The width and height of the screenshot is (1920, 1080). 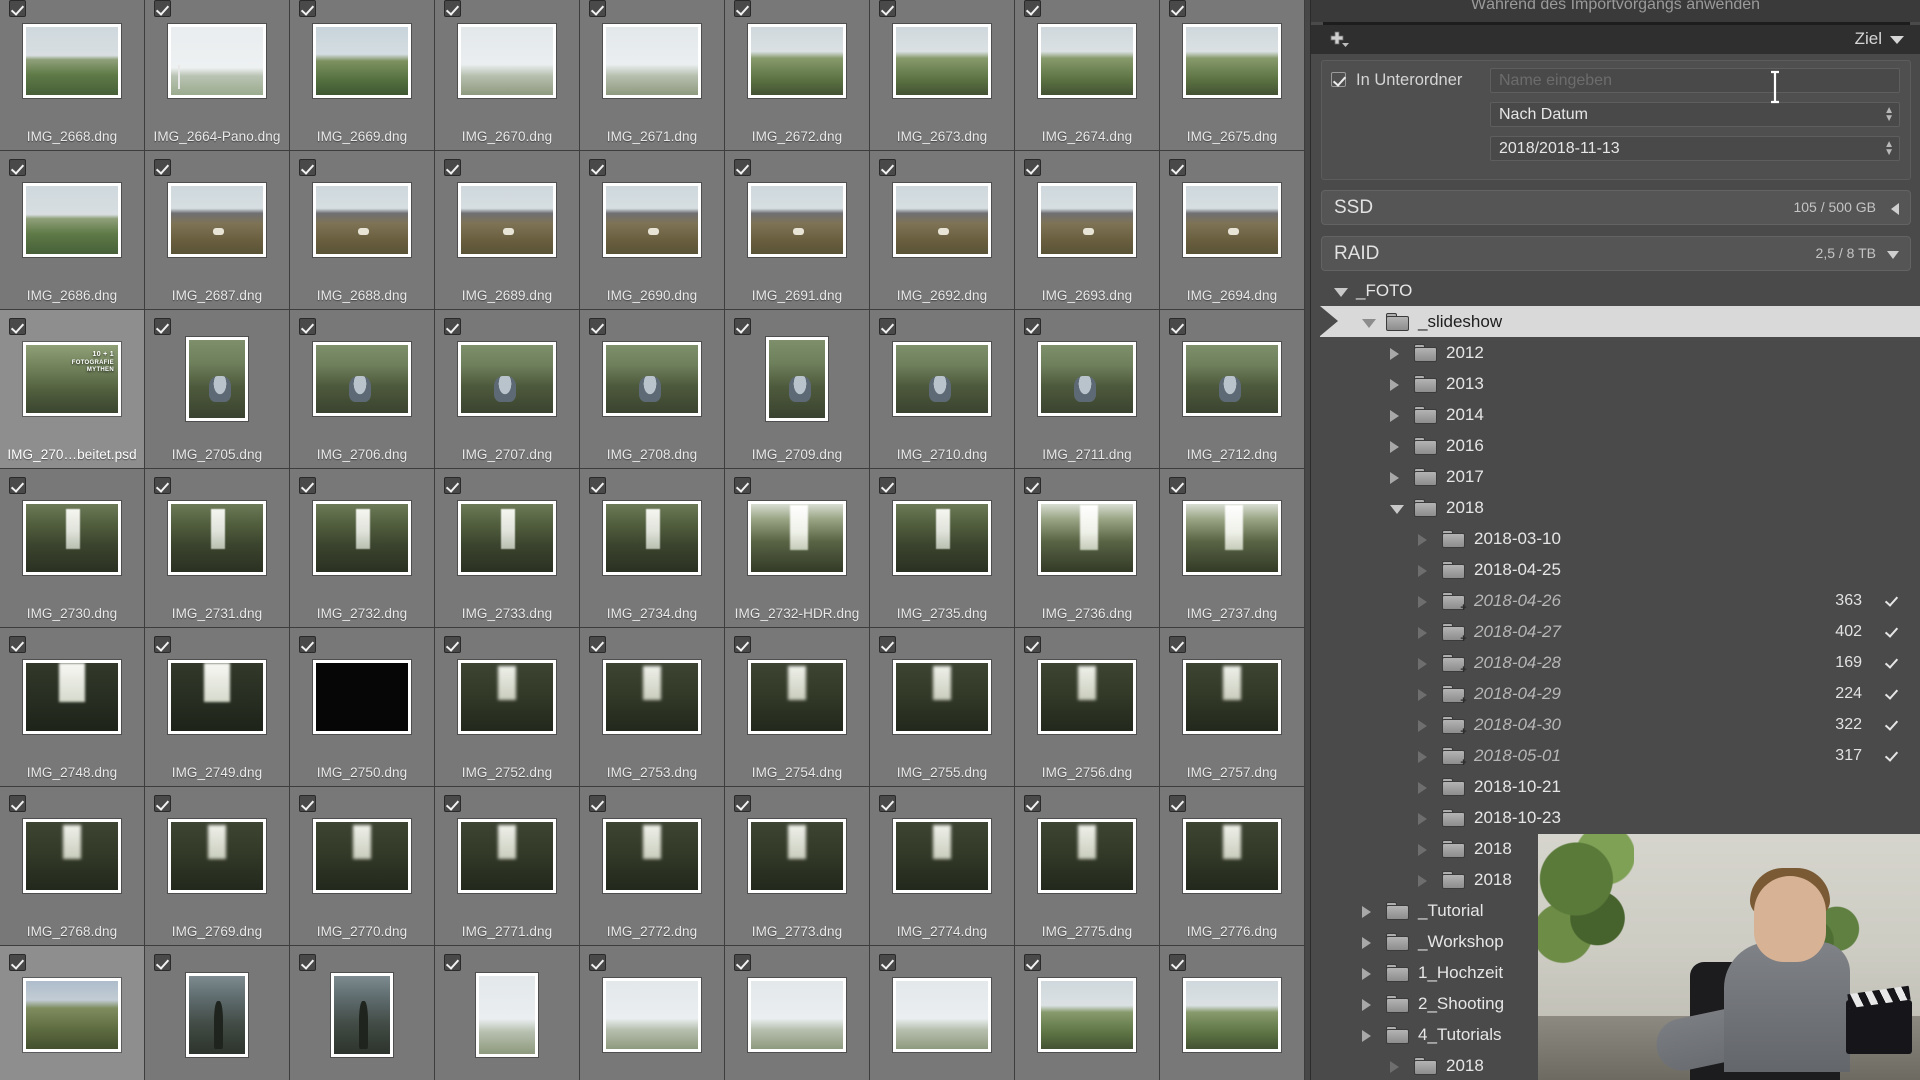 I want to click on thumbnail-cell: IMG_2711.dng, so click(x=1087, y=389).